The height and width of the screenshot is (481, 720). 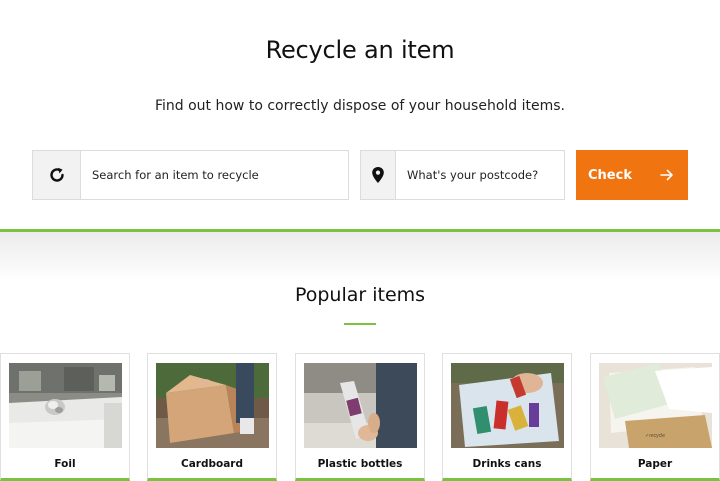 What do you see at coordinates (507, 464) in the screenshot?
I see `item-label-drinks-cans: Drinks cans` at bounding box center [507, 464].